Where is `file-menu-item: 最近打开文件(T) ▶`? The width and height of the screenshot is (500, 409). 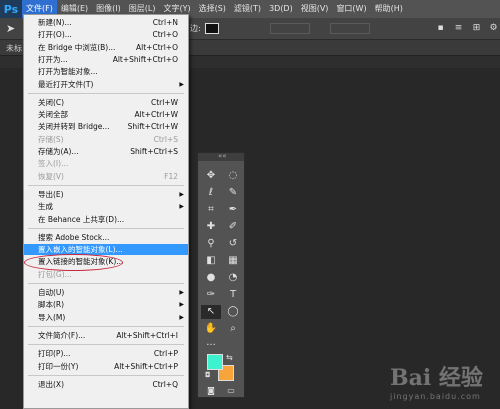 file-menu-item: 最近打开文件(T) ▶ is located at coordinates (106, 84).